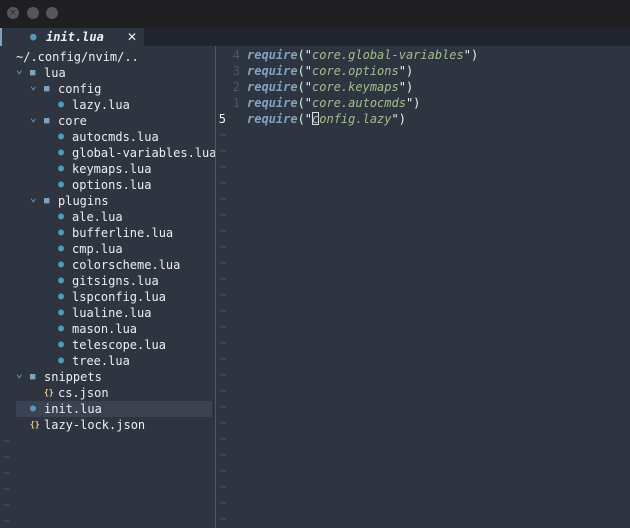 The width and height of the screenshot is (630, 528). What do you see at coordinates (132, 37) in the screenshot?
I see `tab-close-icon: ✕` at bounding box center [132, 37].